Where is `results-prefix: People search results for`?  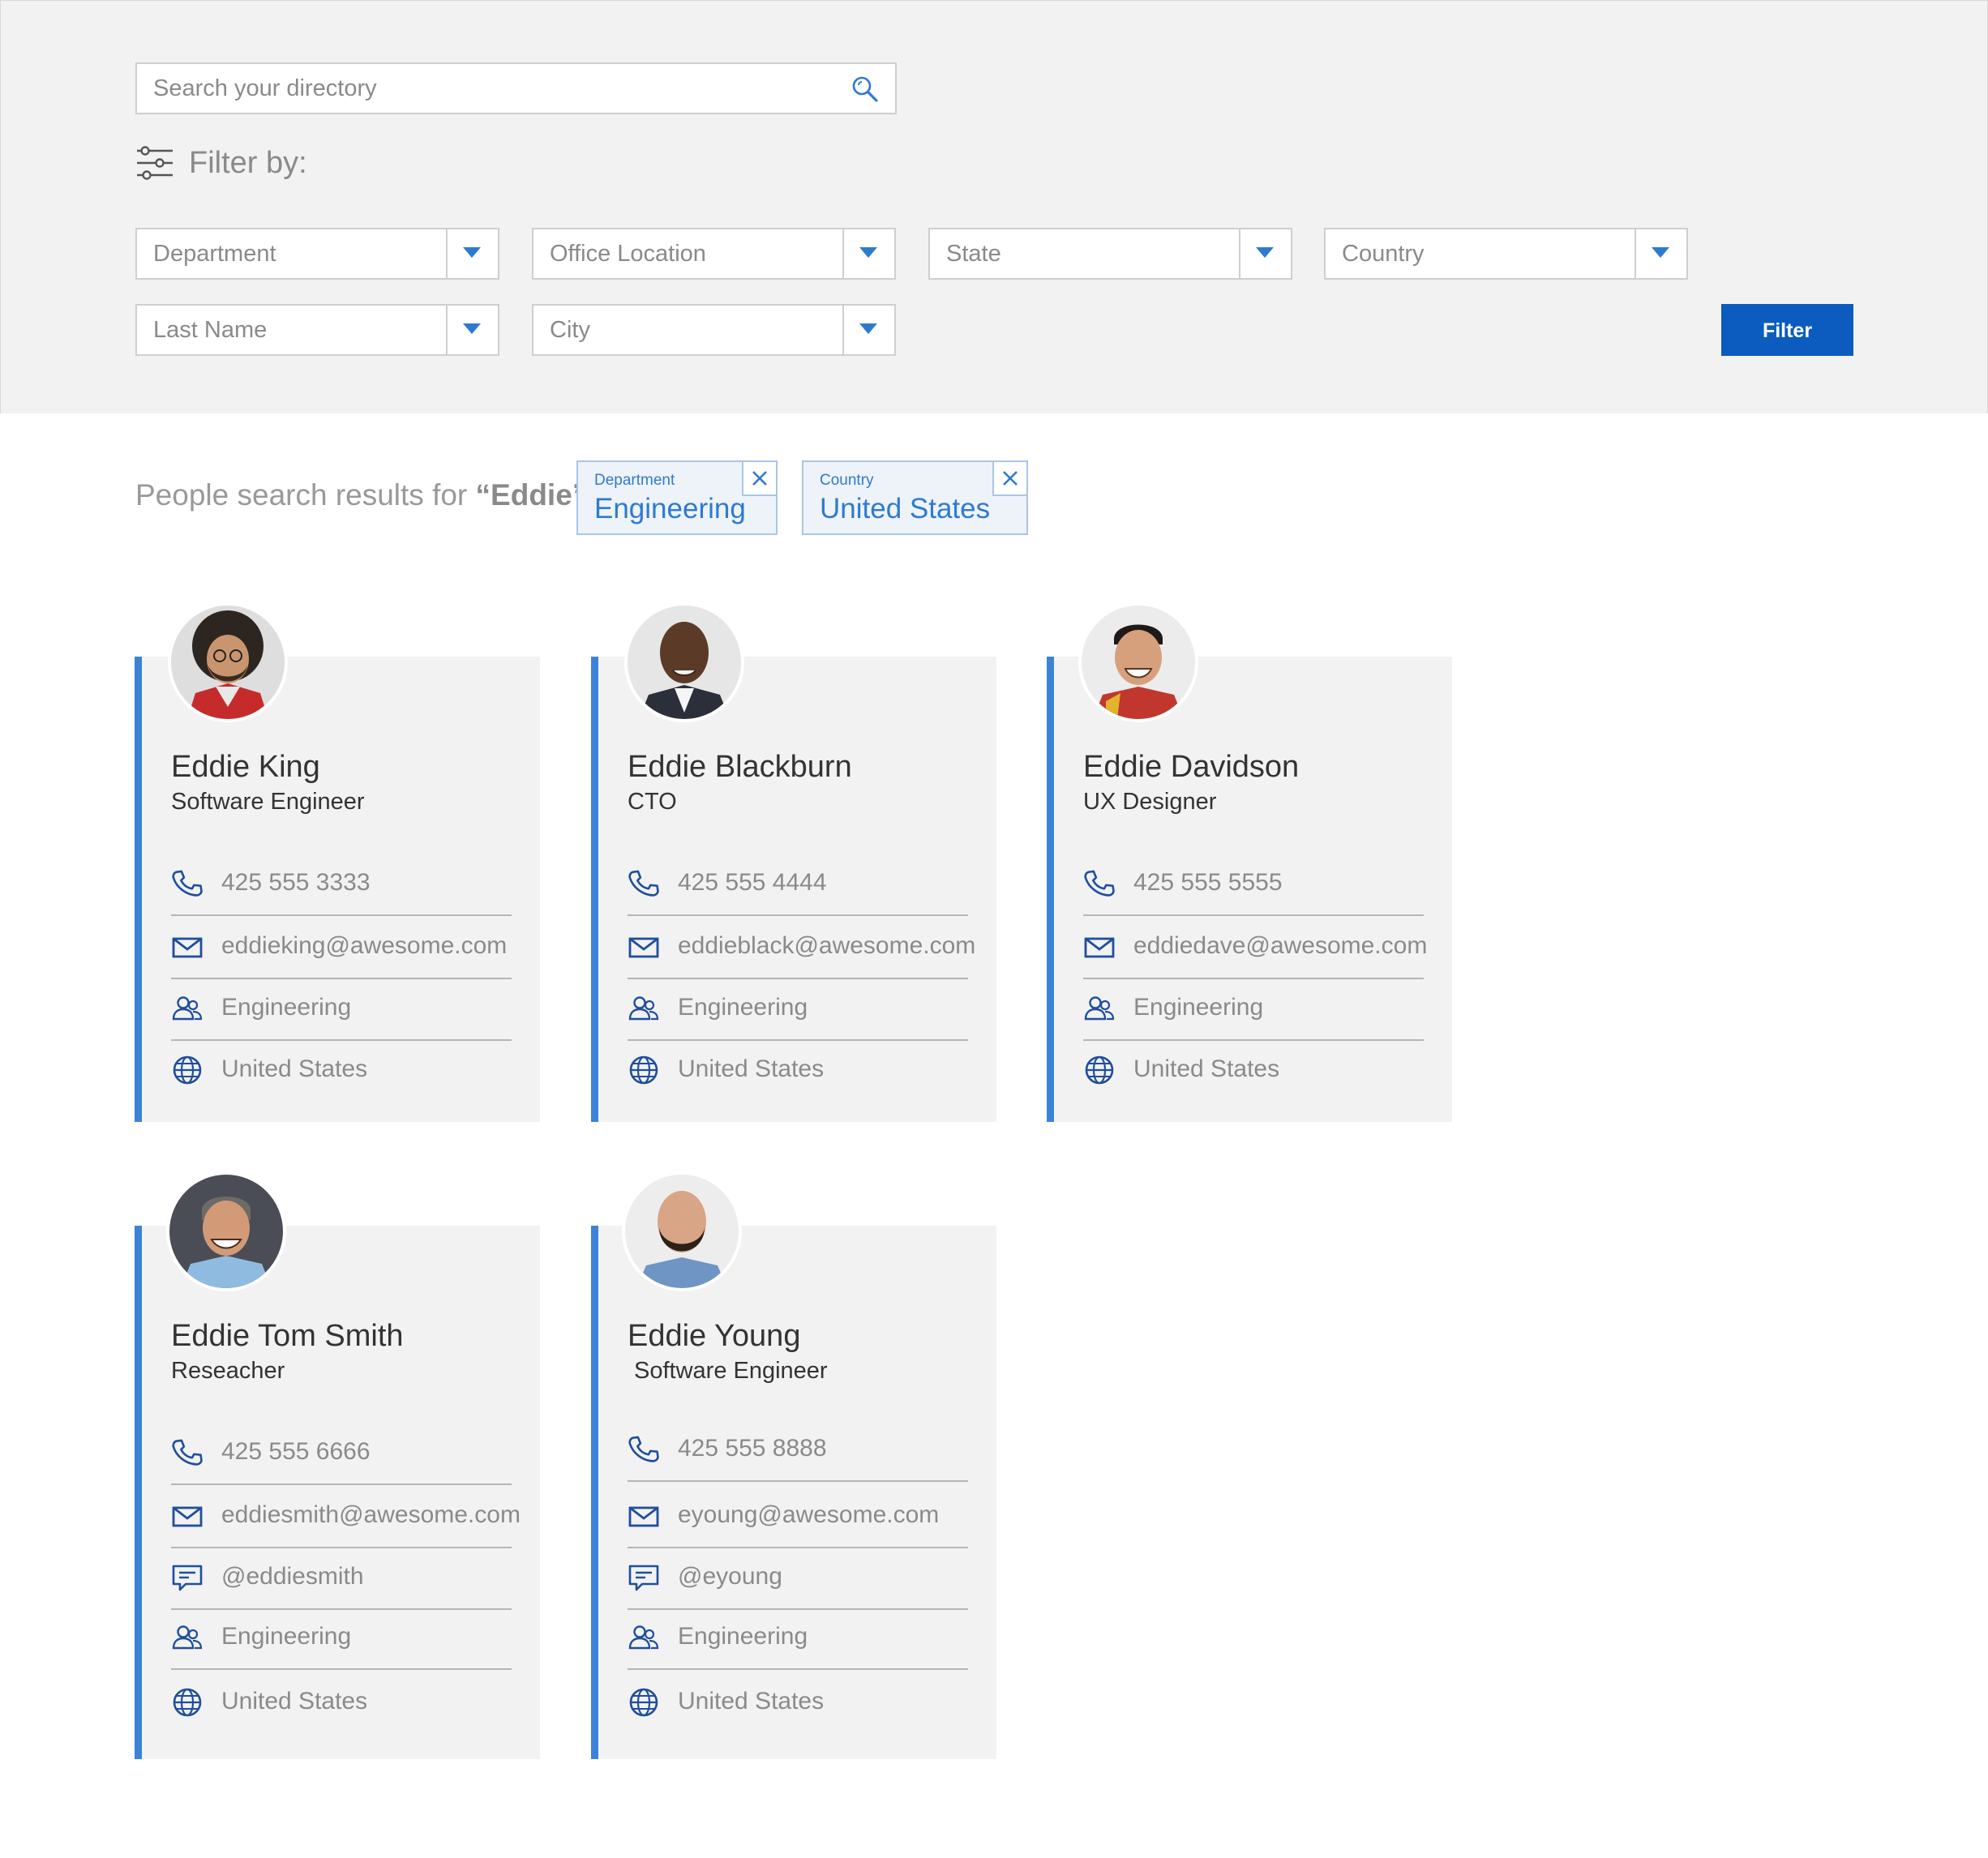 results-prefix: People search results for is located at coordinates (305, 495).